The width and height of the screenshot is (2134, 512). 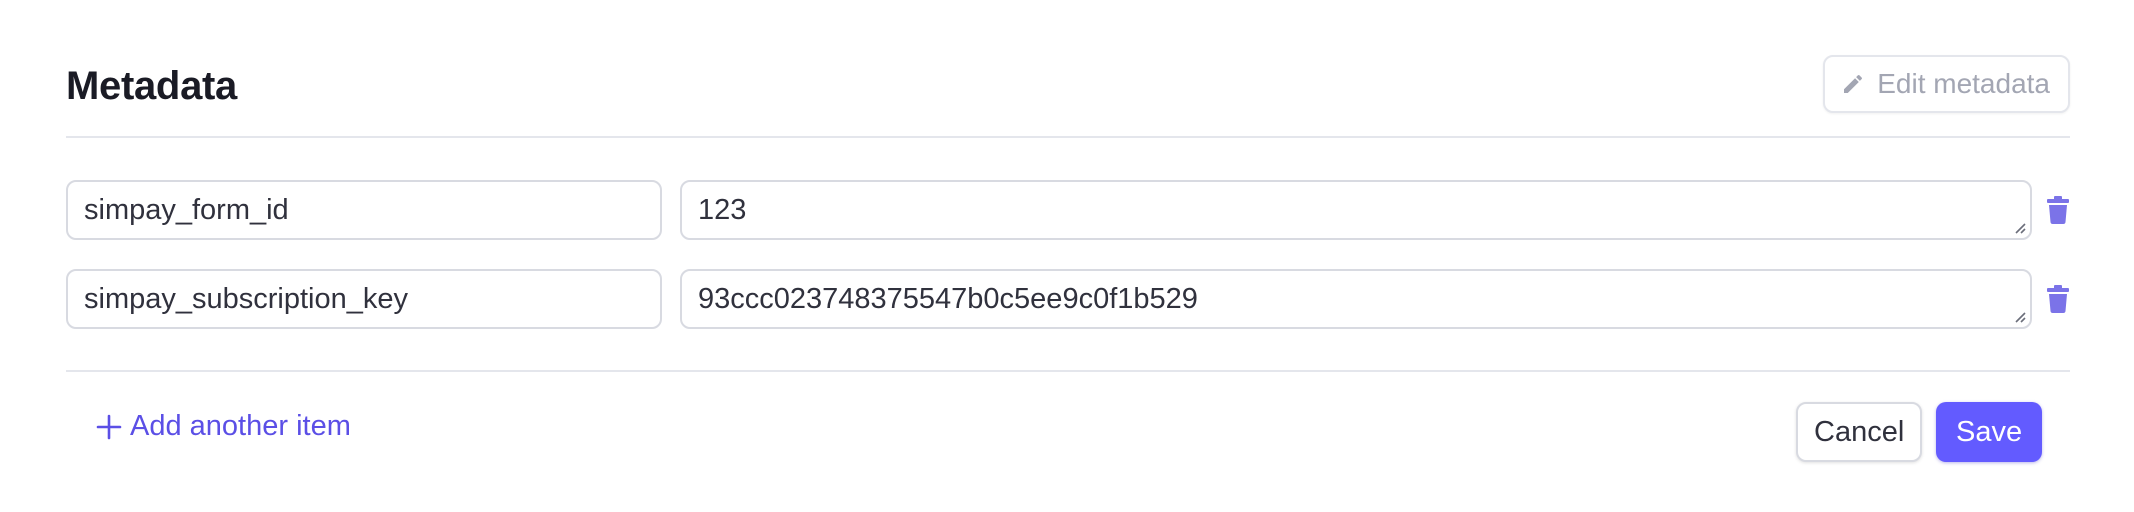 What do you see at coordinates (722, 210) in the screenshot?
I see `metadata-value-text: 123` at bounding box center [722, 210].